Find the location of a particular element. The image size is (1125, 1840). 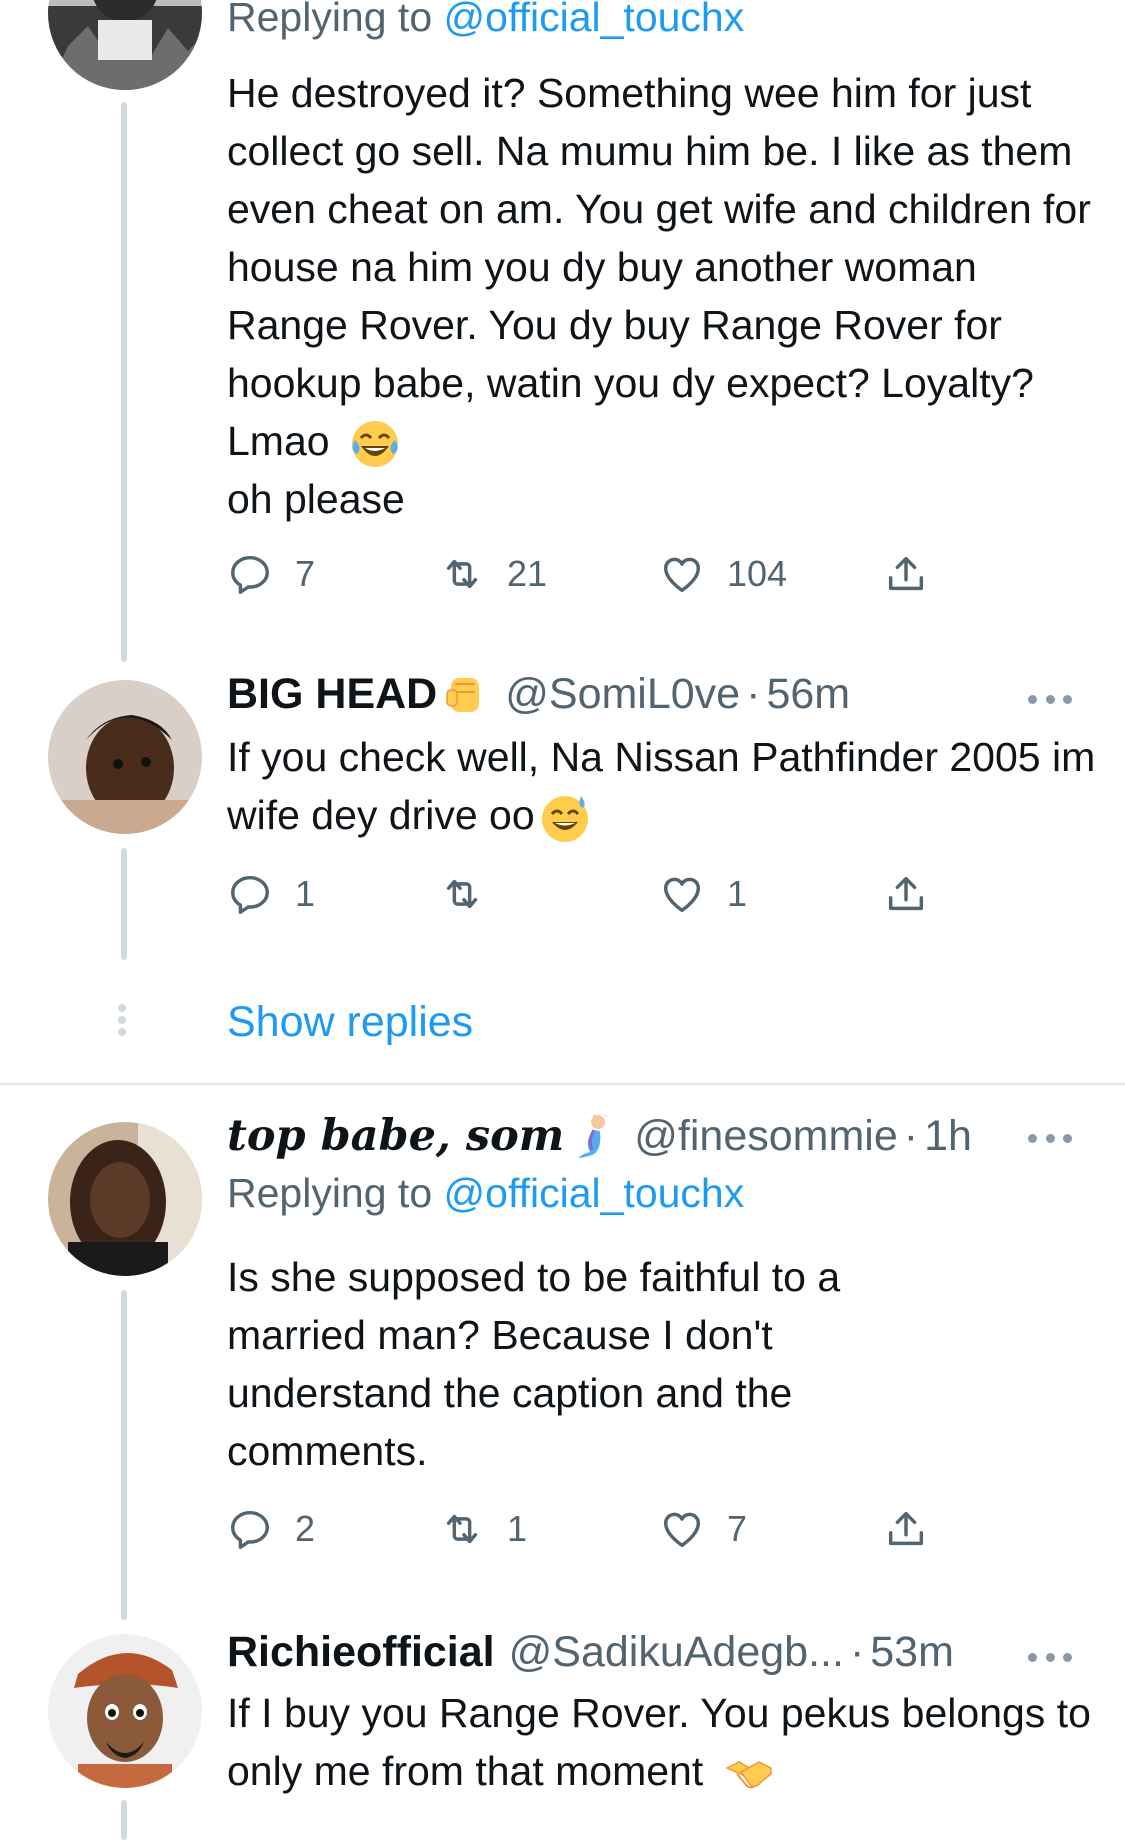

user-handle: @finesommie is located at coordinates (766, 1136).